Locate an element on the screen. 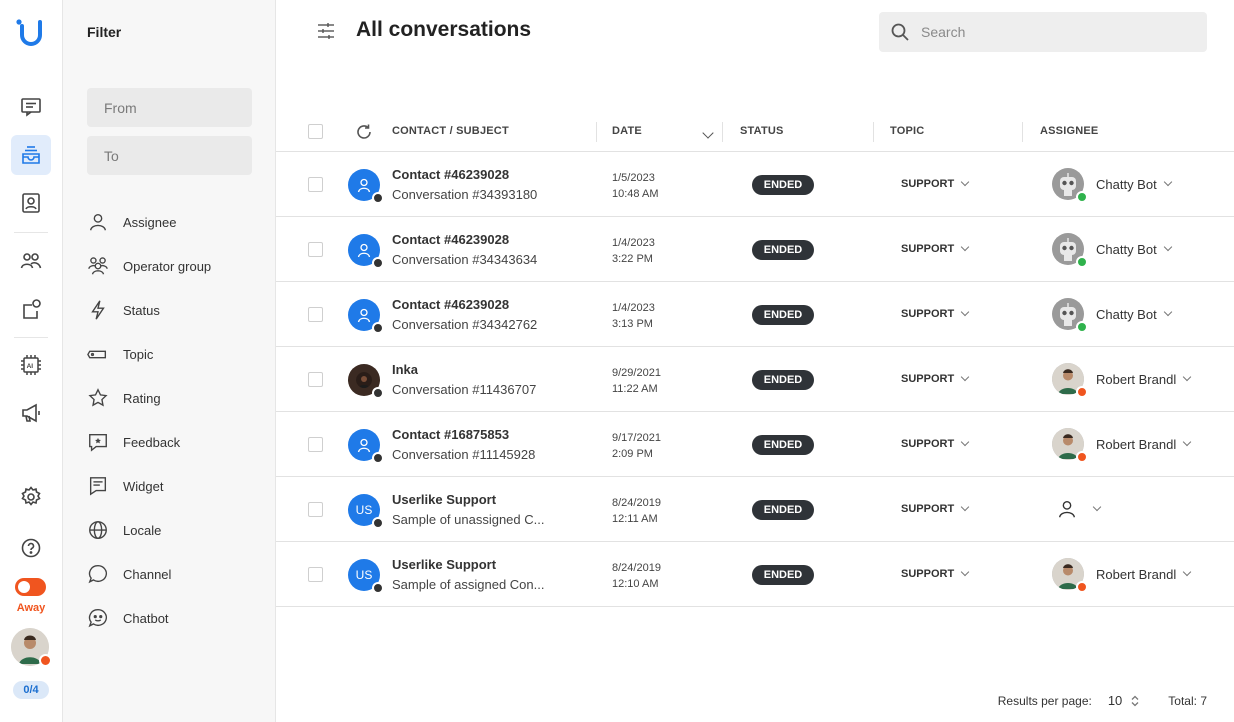  contact-name: Inka is located at coordinates (405, 369).